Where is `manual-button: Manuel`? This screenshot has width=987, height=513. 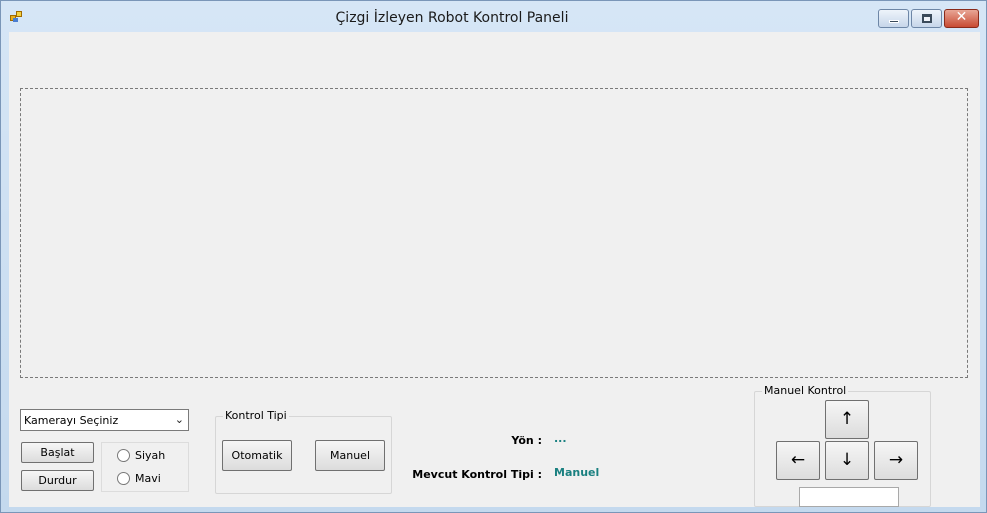
manual-button: Manuel is located at coordinates (350, 455).